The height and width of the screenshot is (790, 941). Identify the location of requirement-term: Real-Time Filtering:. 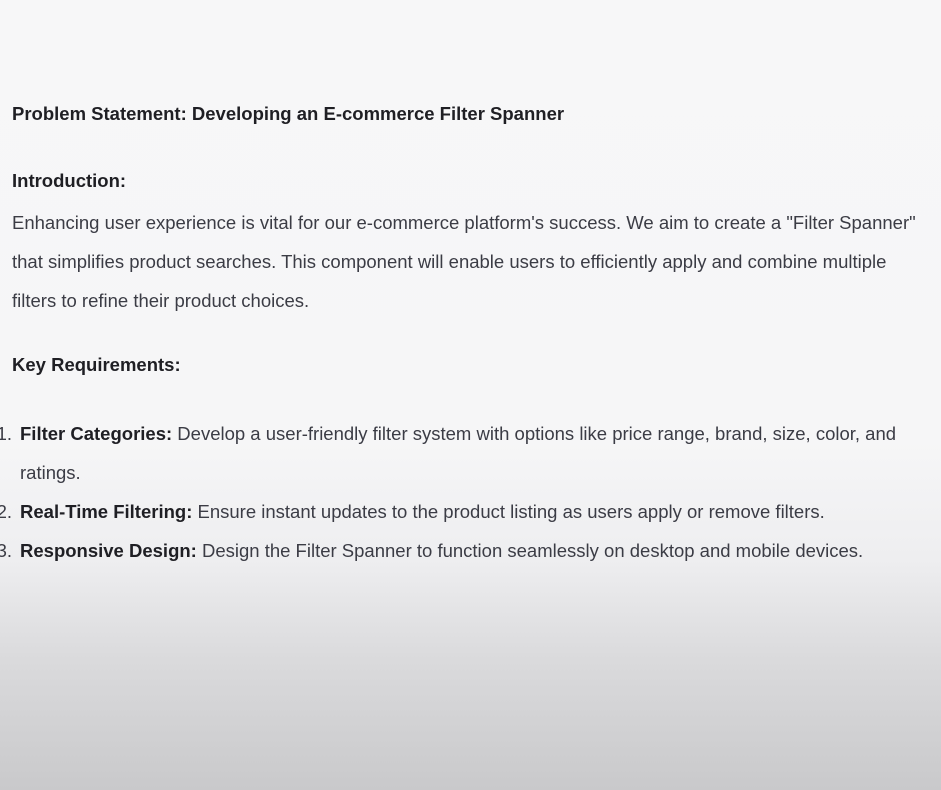
(106, 511).